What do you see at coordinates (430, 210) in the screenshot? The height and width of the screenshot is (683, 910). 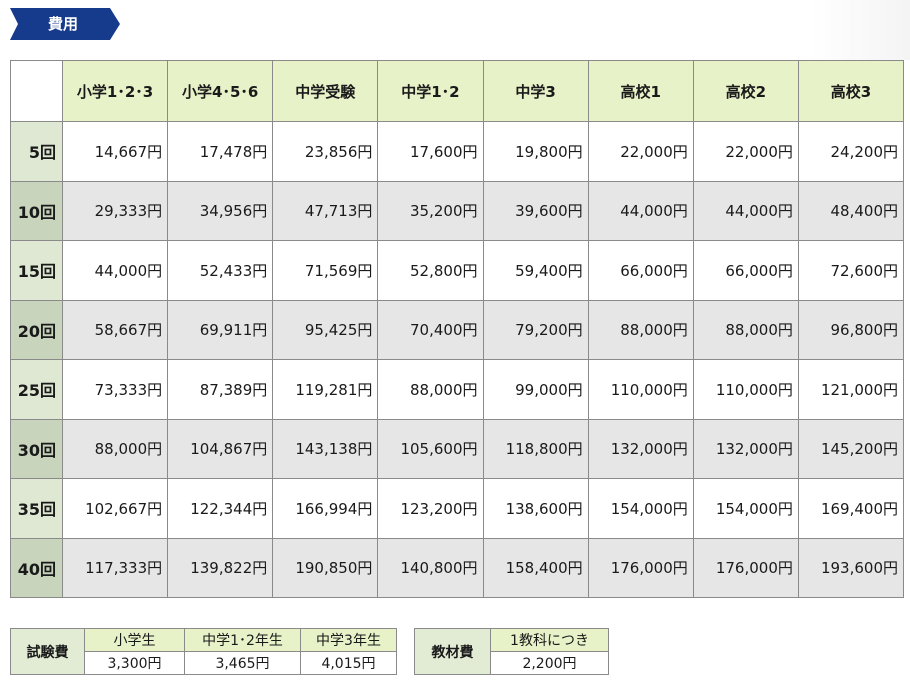 I see `fee-cell: 35,200円` at bounding box center [430, 210].